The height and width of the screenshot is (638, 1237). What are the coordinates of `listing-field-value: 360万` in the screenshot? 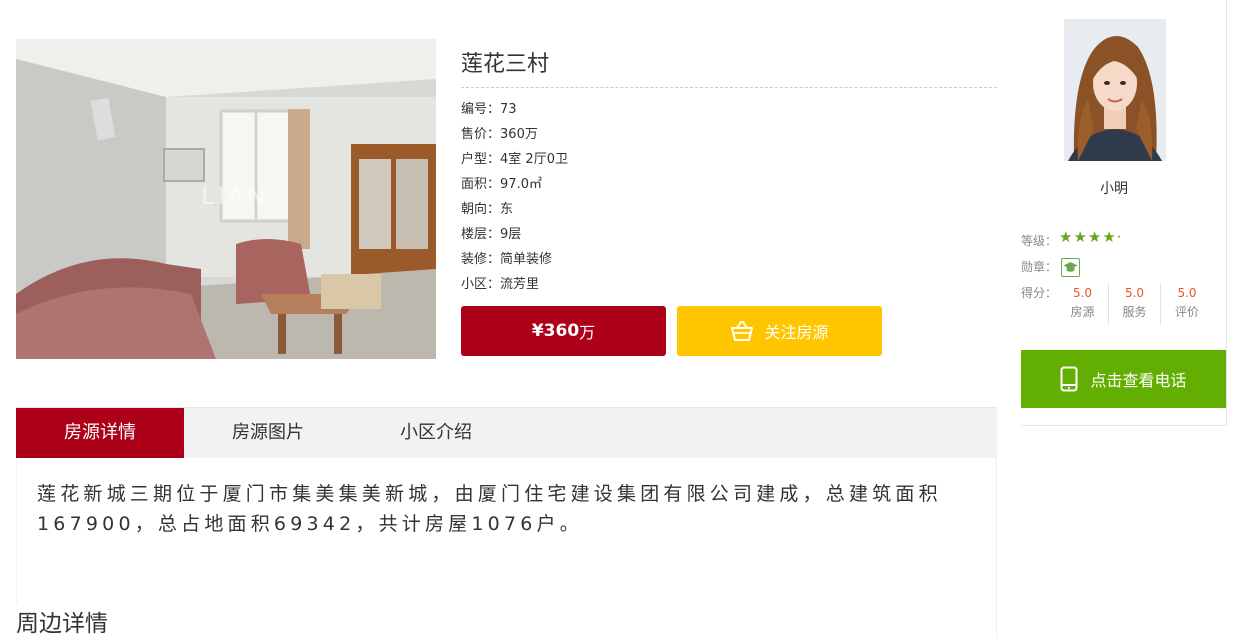 It's located at (519, 134).